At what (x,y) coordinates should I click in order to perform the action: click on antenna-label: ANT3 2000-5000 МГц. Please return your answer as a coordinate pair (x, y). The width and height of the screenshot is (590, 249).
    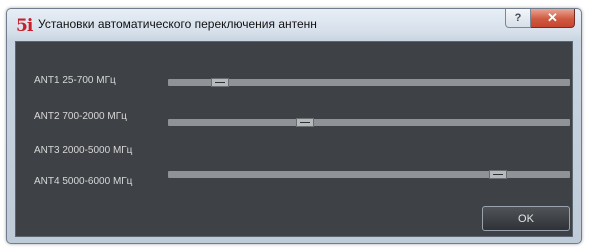
    Looking at the image, I should click on (83, 150).